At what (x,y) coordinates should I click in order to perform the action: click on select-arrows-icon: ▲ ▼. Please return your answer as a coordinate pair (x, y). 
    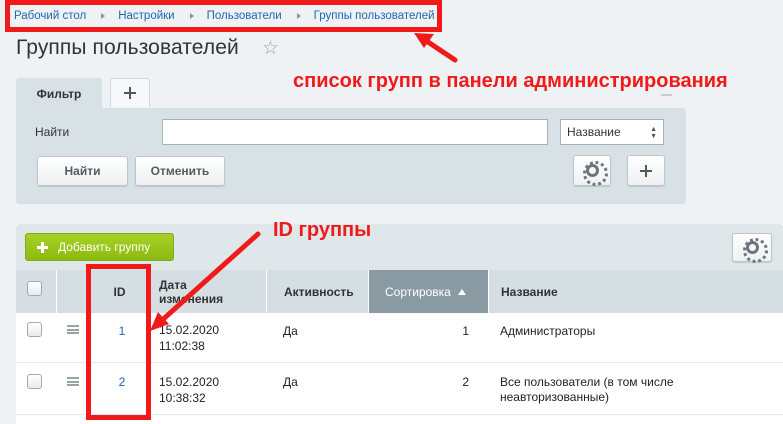
    Looking at the image, I should click on (653, 133).